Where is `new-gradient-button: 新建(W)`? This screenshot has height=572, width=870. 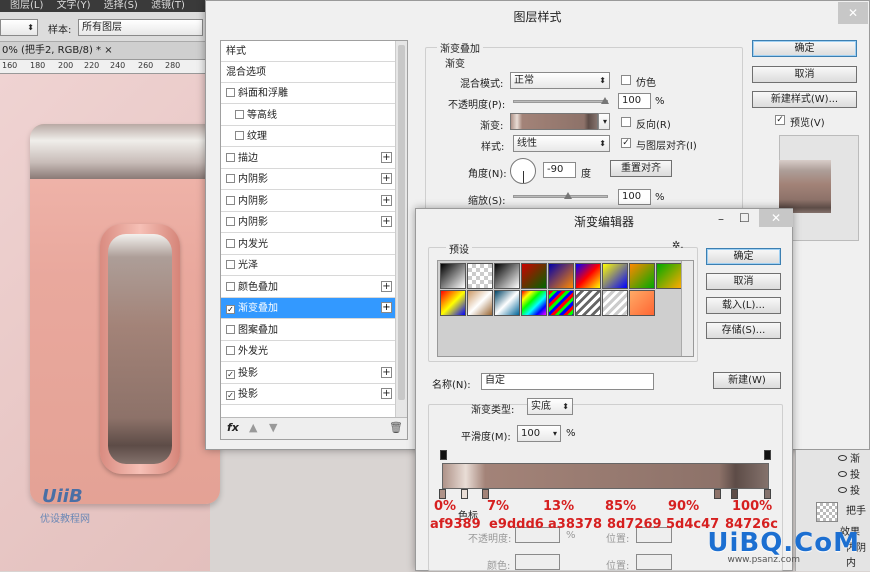
new-gradient-button: 新建(W) is located at coordinates (747, 380).